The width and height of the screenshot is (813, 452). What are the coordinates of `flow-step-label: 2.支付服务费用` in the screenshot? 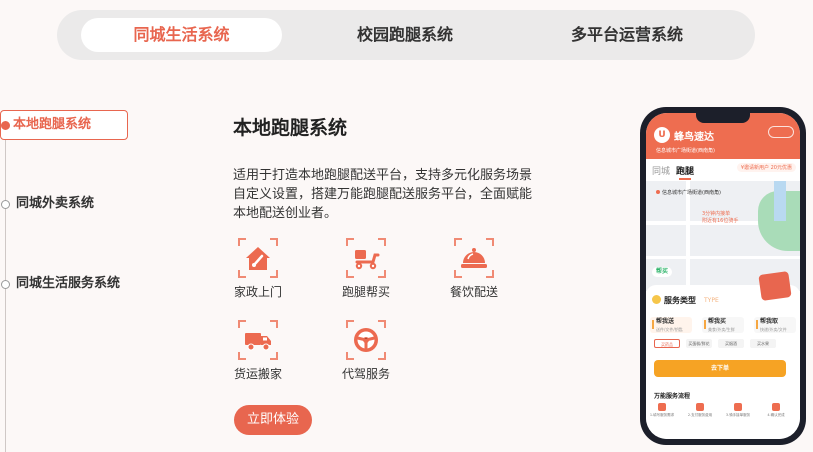 It's located at (700, 415).